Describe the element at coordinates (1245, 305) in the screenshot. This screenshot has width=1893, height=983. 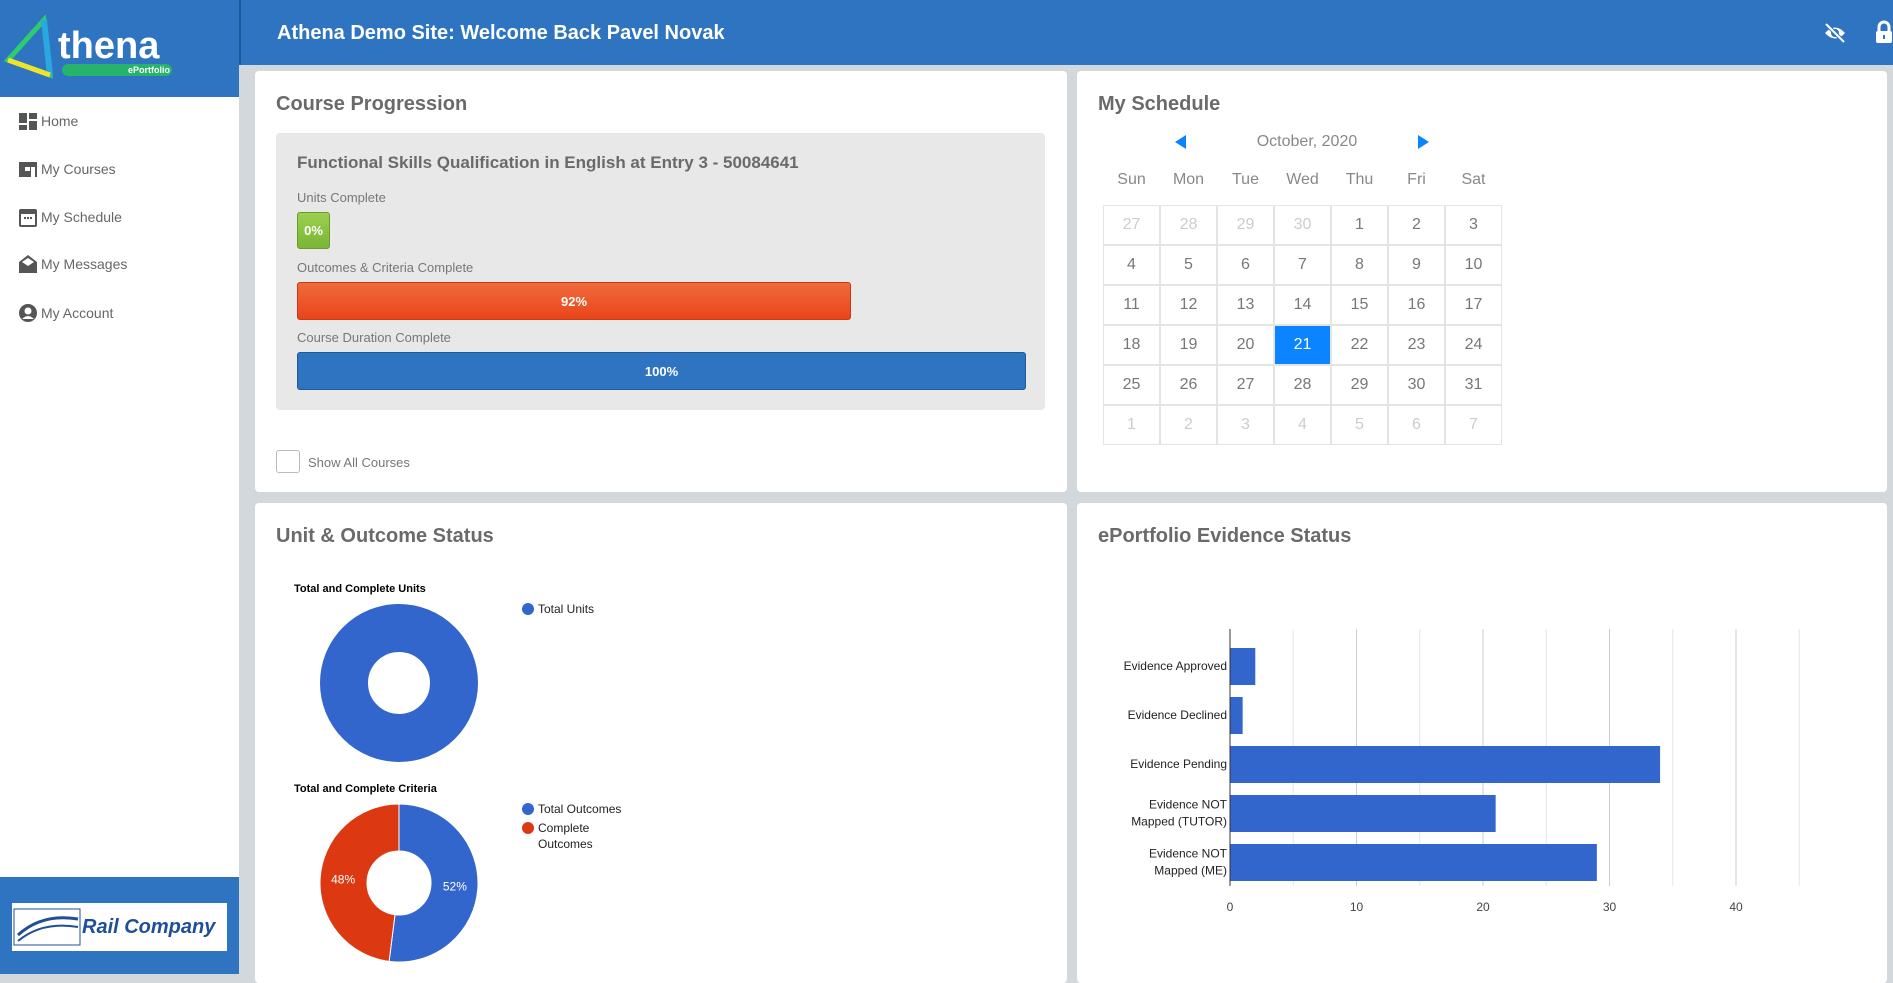
I see `calendar-day: 13` at that location.